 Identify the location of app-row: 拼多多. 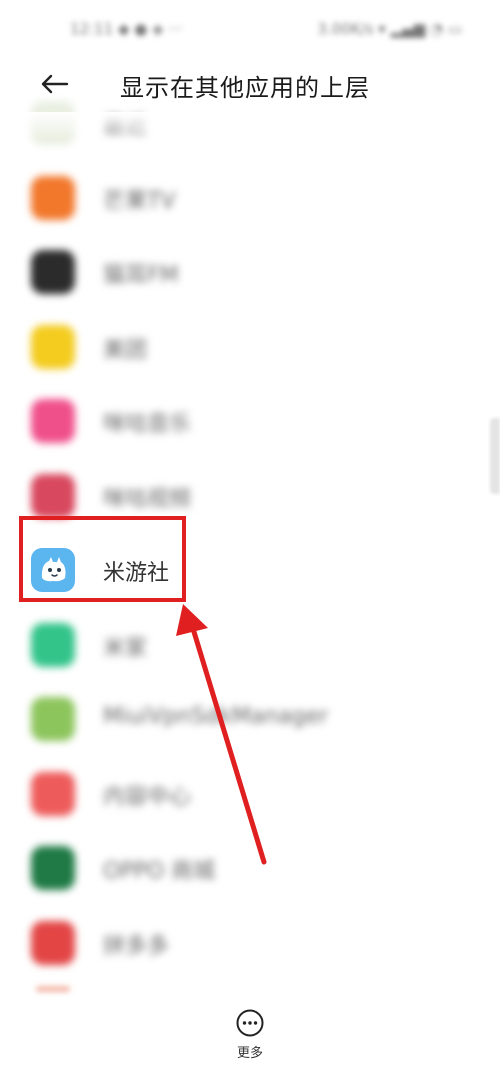
(250, 943).